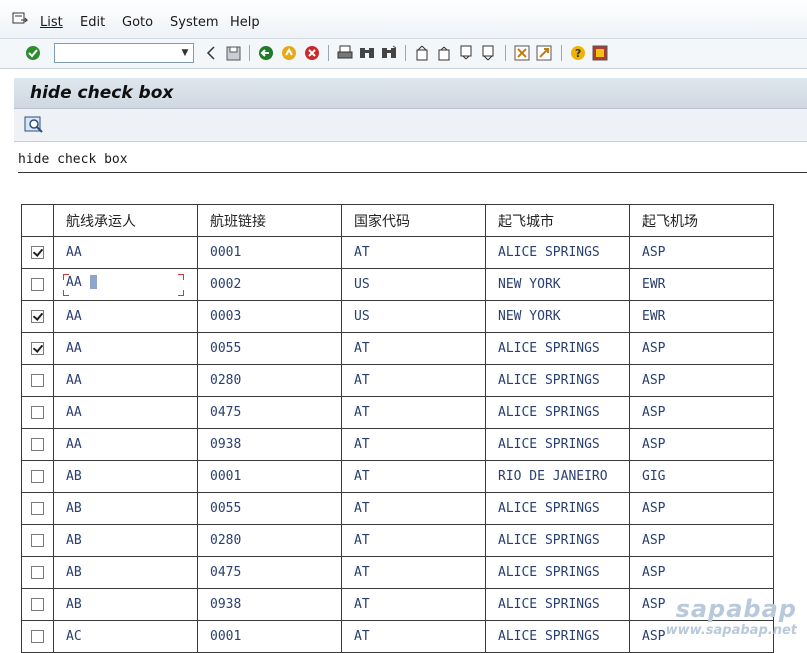  Describe the element at coordinates (466, 53) in the screenshot. I see `next-page-icon` at that location.